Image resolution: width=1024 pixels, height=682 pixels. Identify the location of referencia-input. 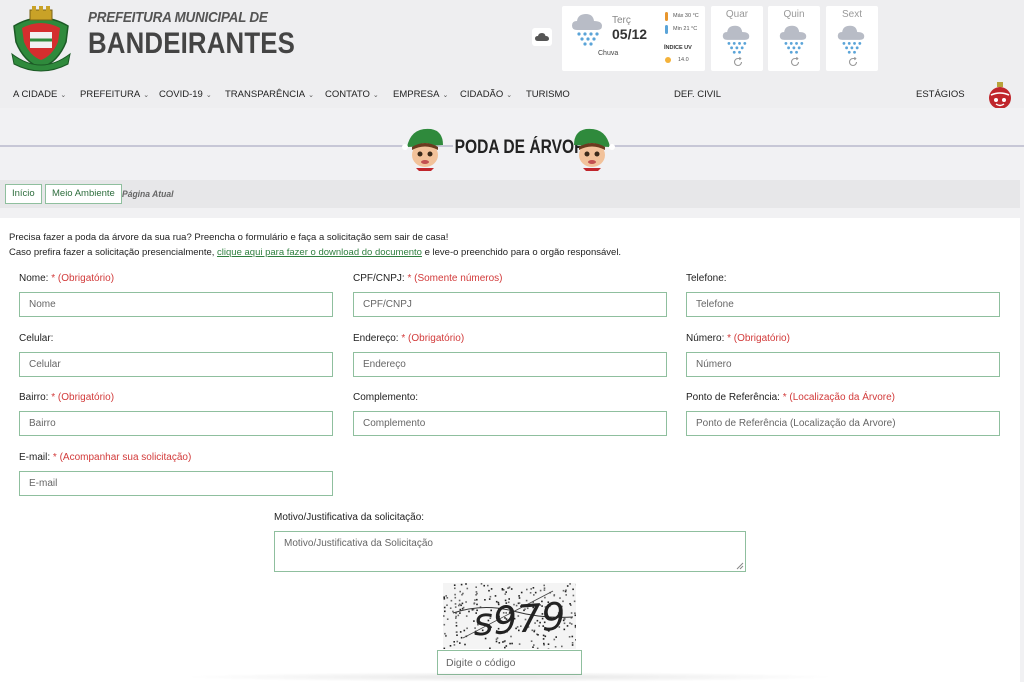
(843, 423).